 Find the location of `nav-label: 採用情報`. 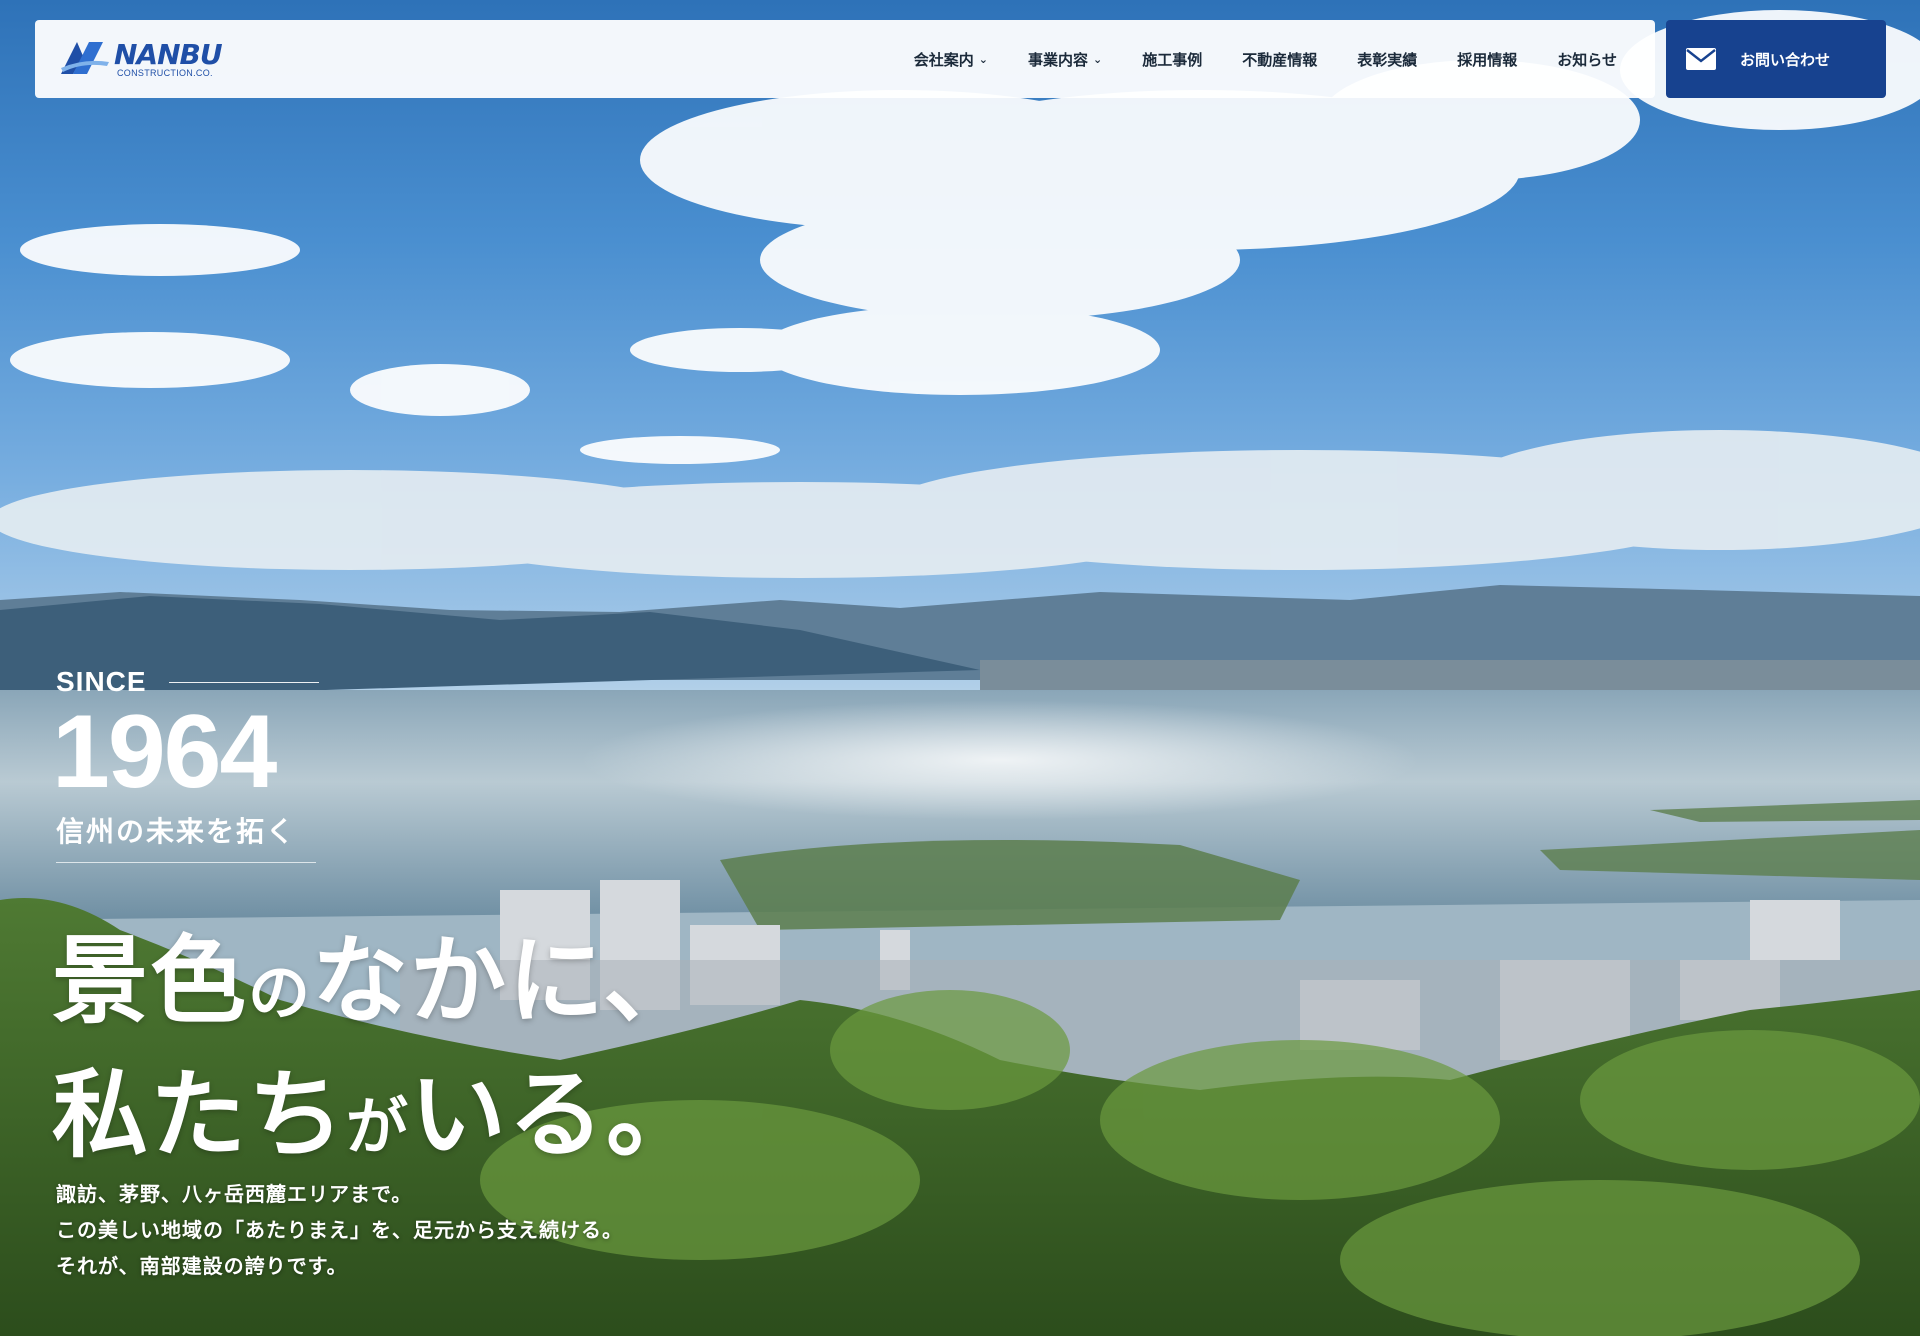

nav-label: 採用情報 is located at coordinates (1487, 59).